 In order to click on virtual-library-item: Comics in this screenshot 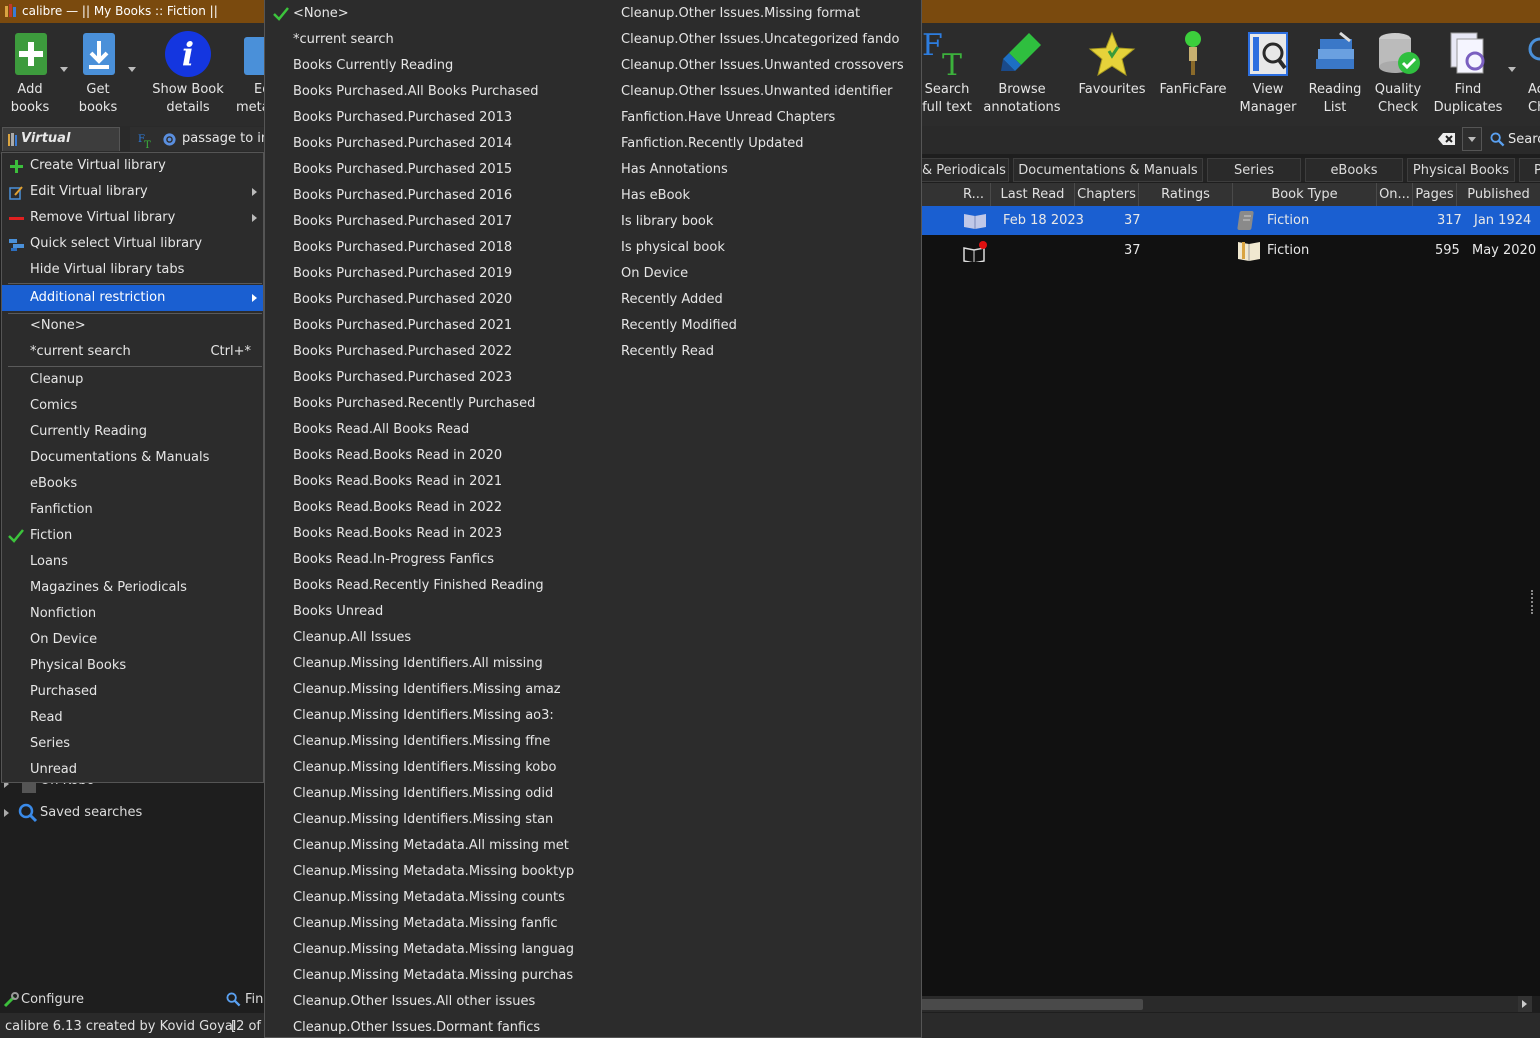, I will do `click(132, 406)`.